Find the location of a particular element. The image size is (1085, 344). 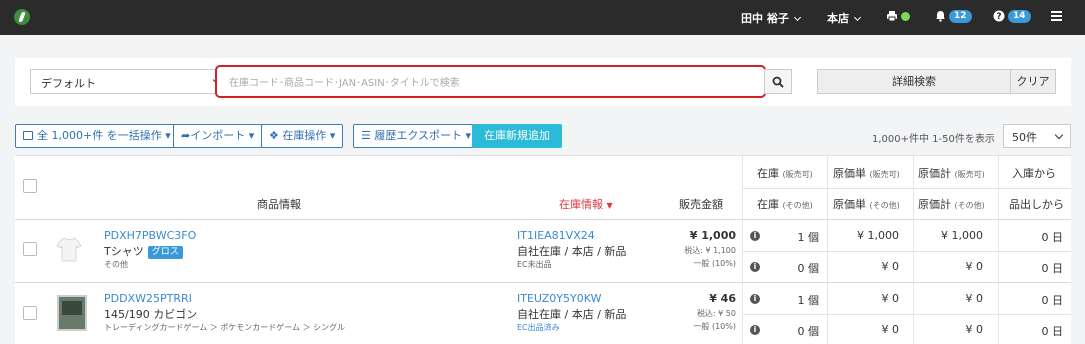

sale-price: ¥ 1,000 is located at coordinates (712, 235).